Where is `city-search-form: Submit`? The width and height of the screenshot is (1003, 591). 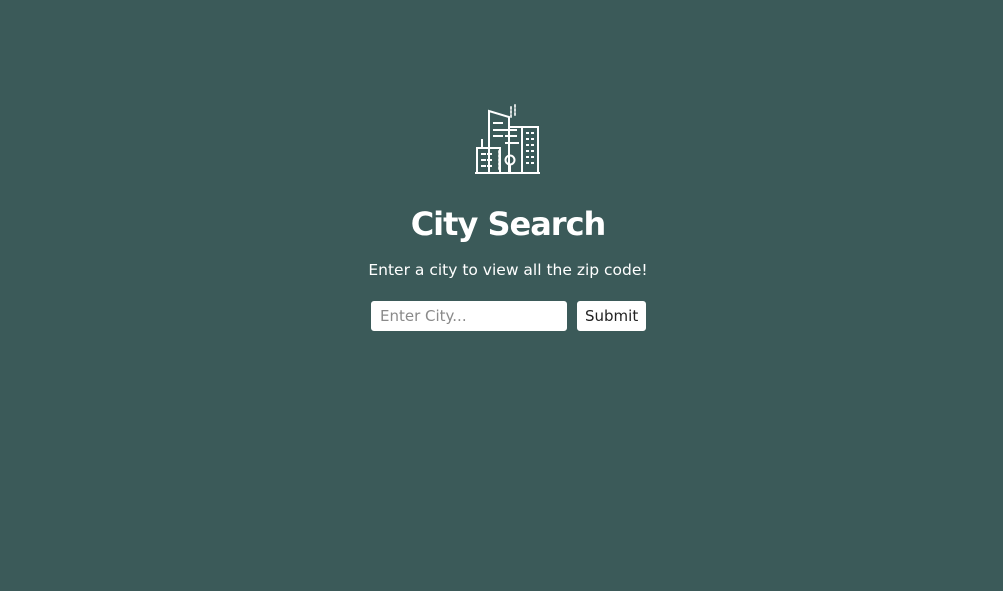 city-search-form: Submit is located at coordinates (509, 316).